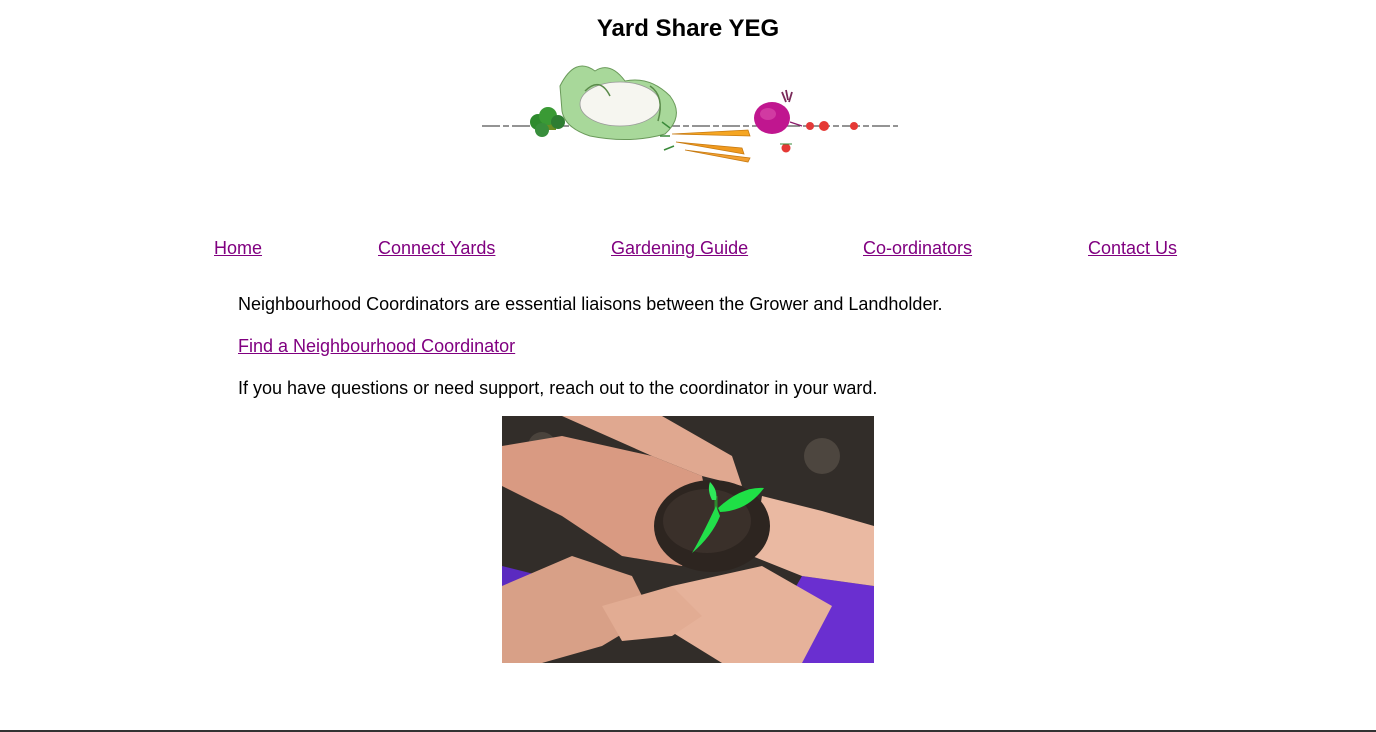 Image resolution: width=1376 pixels, height=732 pixels. What do you see at coordinates (376, 346) in the screenshot?
I see `find-coordinator-link: Find a Neighbourhood Coordinator` at bounding box center [376, 346].